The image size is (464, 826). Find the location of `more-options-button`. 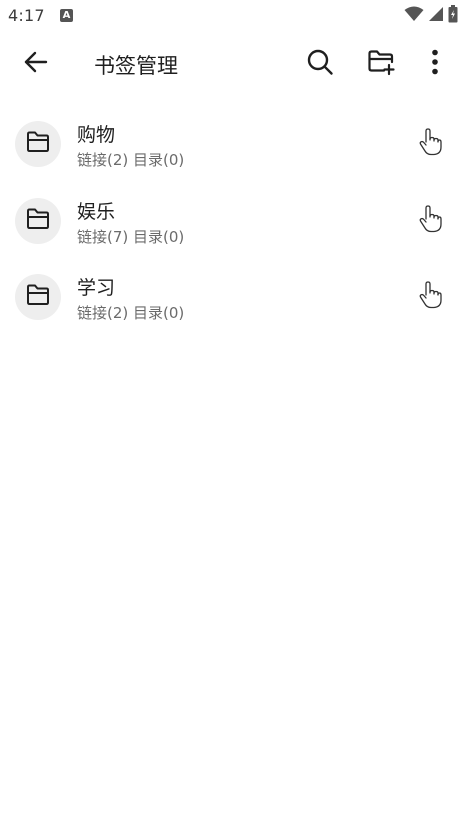

more-options-button is located at coordinates (435, 64).